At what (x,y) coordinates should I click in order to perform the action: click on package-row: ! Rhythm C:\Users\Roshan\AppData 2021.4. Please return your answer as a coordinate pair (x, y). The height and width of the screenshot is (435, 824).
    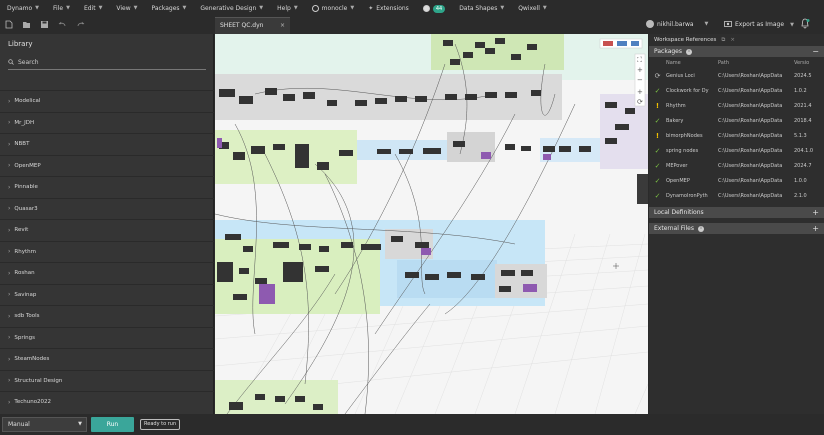
    Looking at the image, I should click on (736, 105).